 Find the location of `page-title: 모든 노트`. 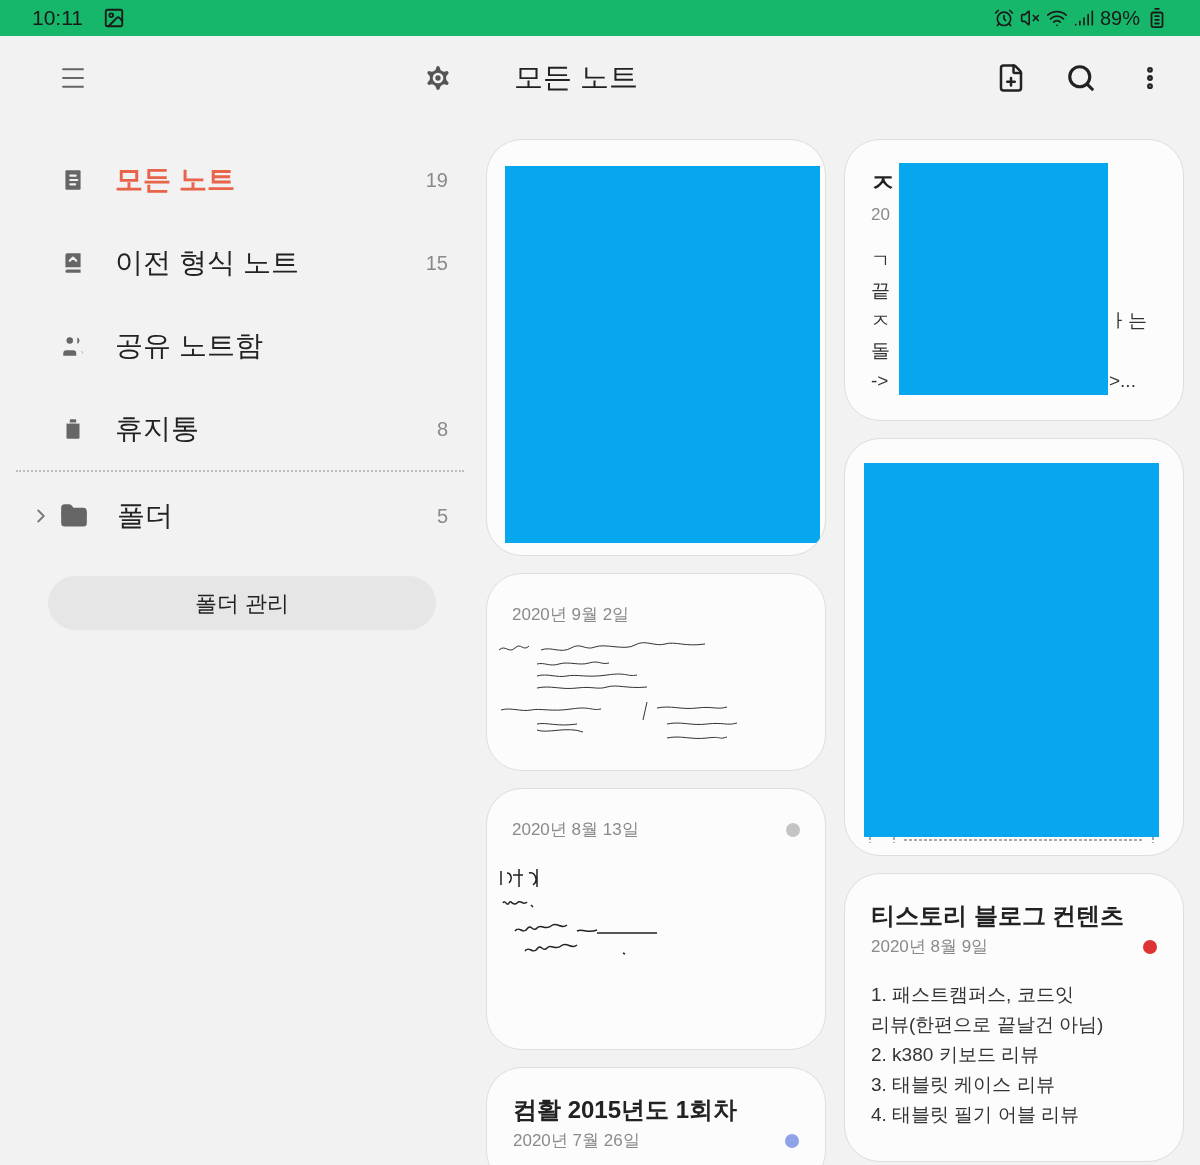

page-title: 모든 노트 is located at coordinates (576, 78).